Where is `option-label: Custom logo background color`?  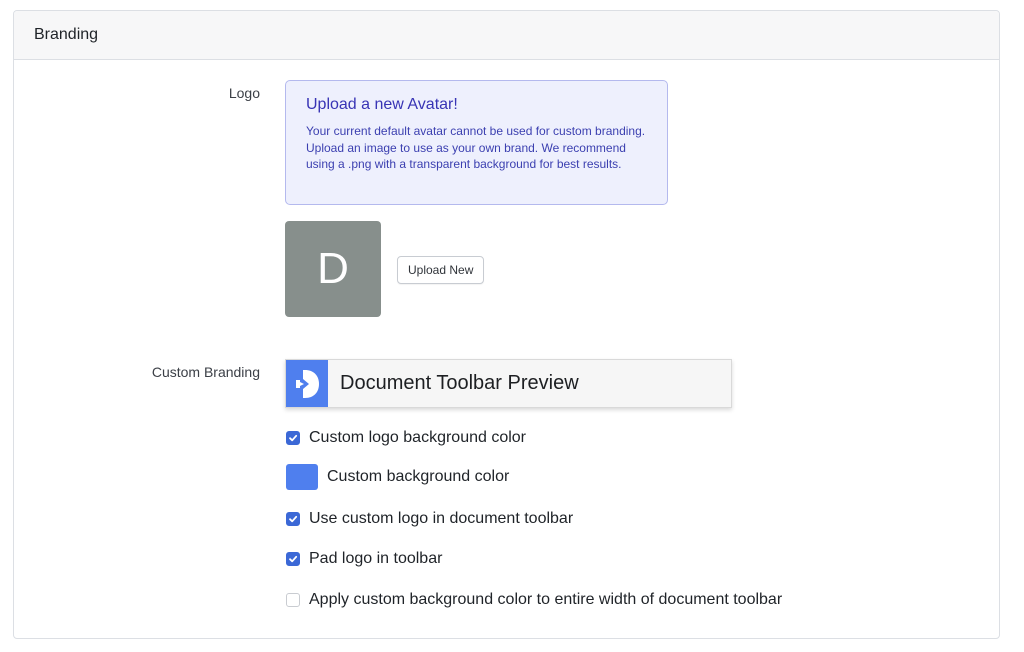 option-label: Custom logo background color is located at coordinates (418, 437).